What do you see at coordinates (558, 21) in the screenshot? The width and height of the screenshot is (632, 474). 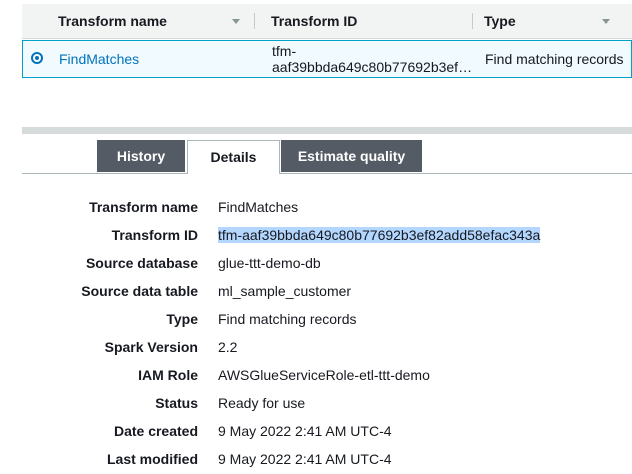 I see `column-header-type: Type` at bounding box center [558, 21].